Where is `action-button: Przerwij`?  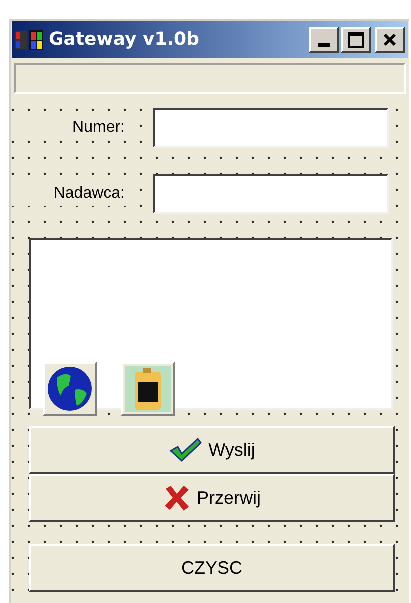 action-button: Przerwij is located at coordinates (212, 498).